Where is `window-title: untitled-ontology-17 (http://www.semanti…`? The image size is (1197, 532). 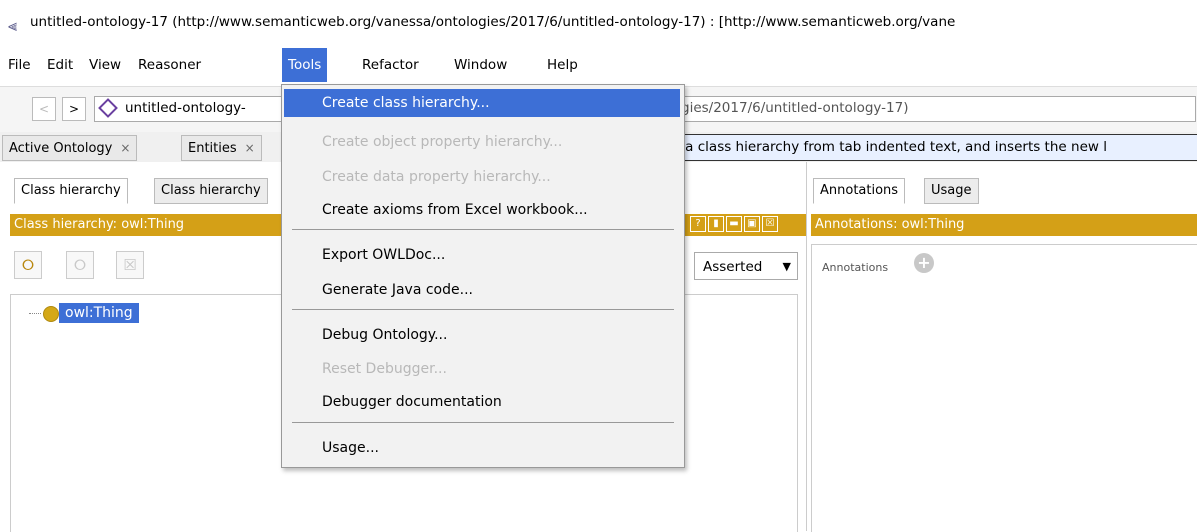 window-title: untitled-ontology-17 (http://www.semanti… is located at coordinates (493, 22).